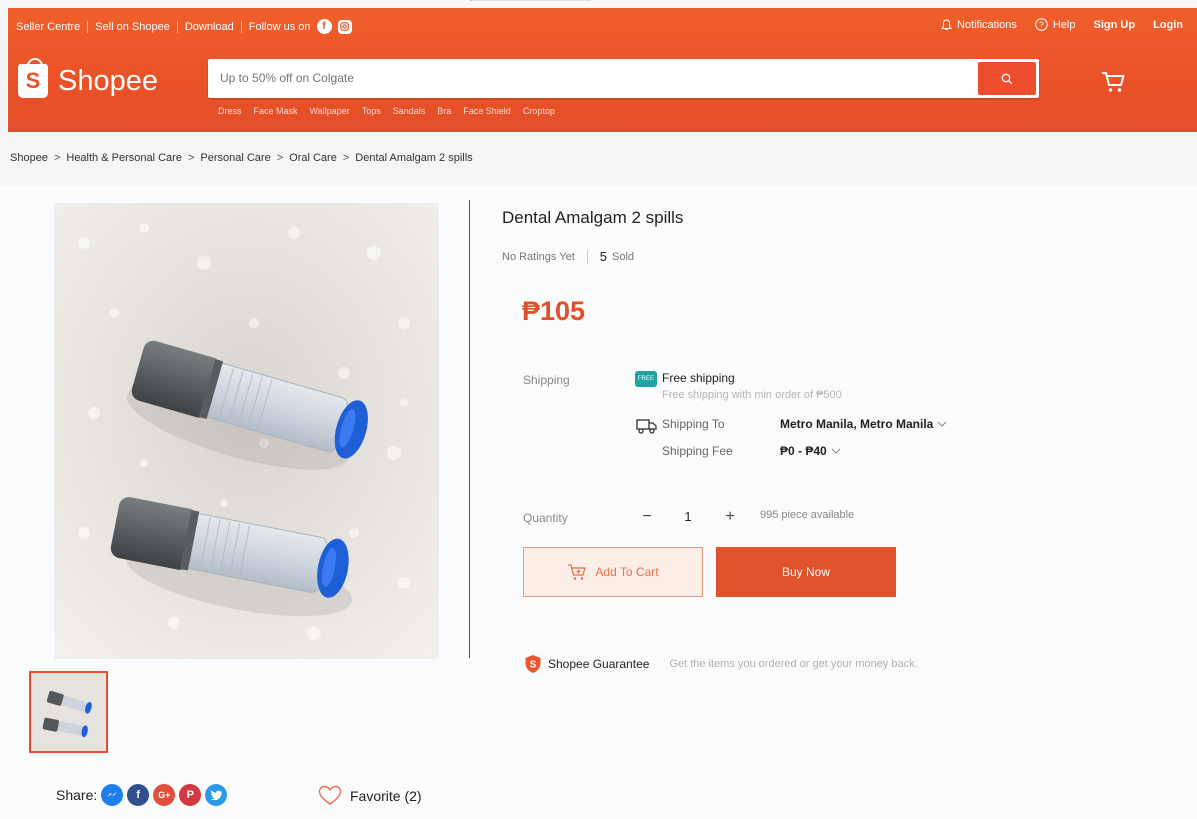  Describe the element at coordinates (803, 451) in the screenshot. I see `shipping-fee-value: ₱0 - ₱40` at that location.